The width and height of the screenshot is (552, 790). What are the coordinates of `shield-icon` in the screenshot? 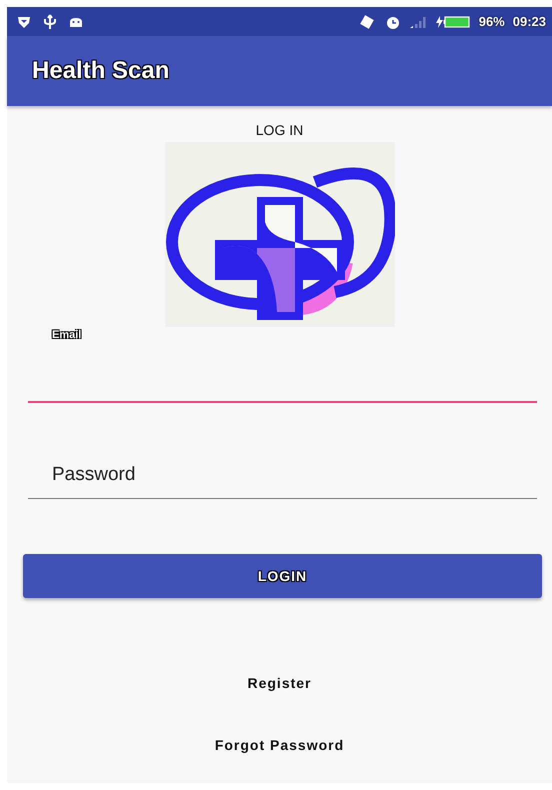 It's located at (24, 21).